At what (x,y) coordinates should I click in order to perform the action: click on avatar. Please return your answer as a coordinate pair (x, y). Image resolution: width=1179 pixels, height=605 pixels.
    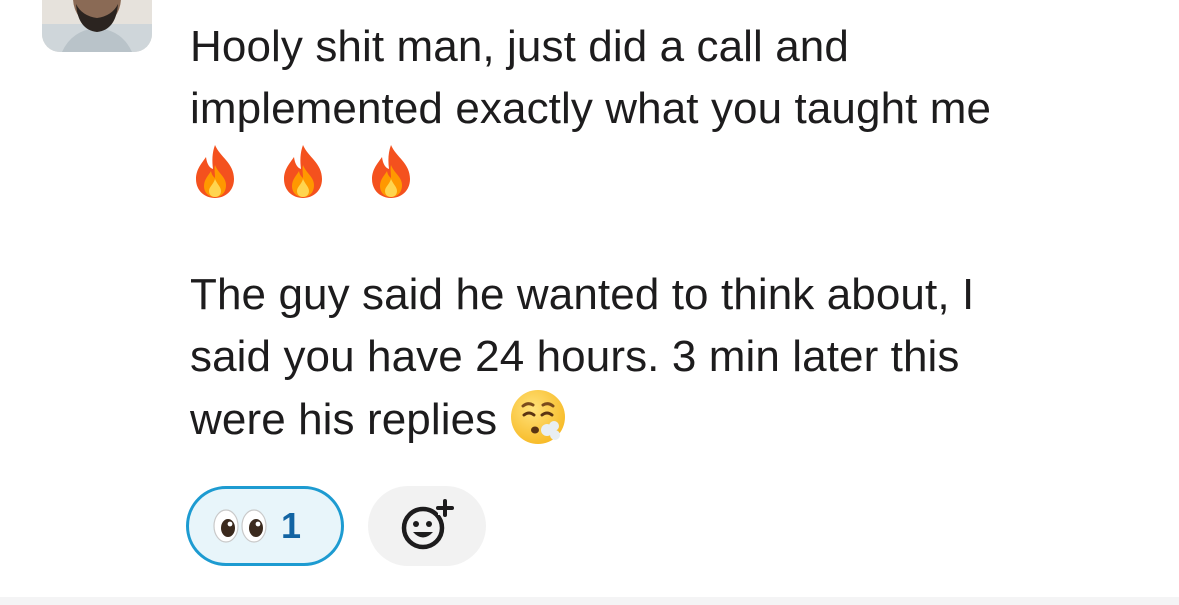
    Looking at the image, I should click on (97, 26).